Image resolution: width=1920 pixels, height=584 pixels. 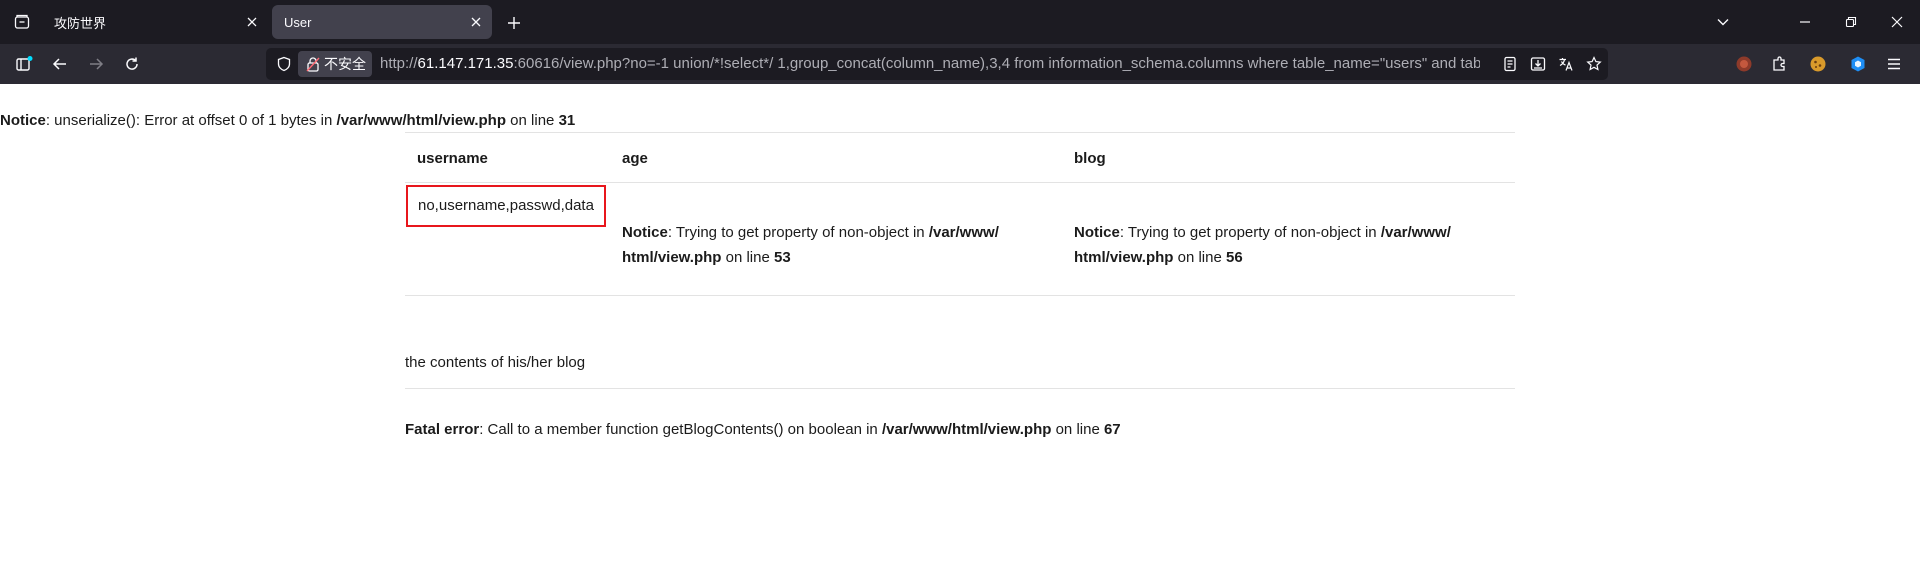 What do you see at coordinates (1234, 257) in the screenshot?
I see `notice-line-number: 56` at bounding box center [1234, 257].